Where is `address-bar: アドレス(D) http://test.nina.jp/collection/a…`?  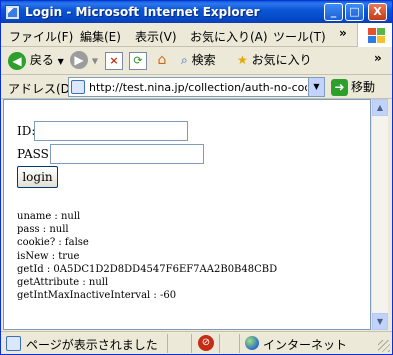
address-bar: アドレス(D) http://test.nina.jp/collection/a… is located at coordinates (196, 87).